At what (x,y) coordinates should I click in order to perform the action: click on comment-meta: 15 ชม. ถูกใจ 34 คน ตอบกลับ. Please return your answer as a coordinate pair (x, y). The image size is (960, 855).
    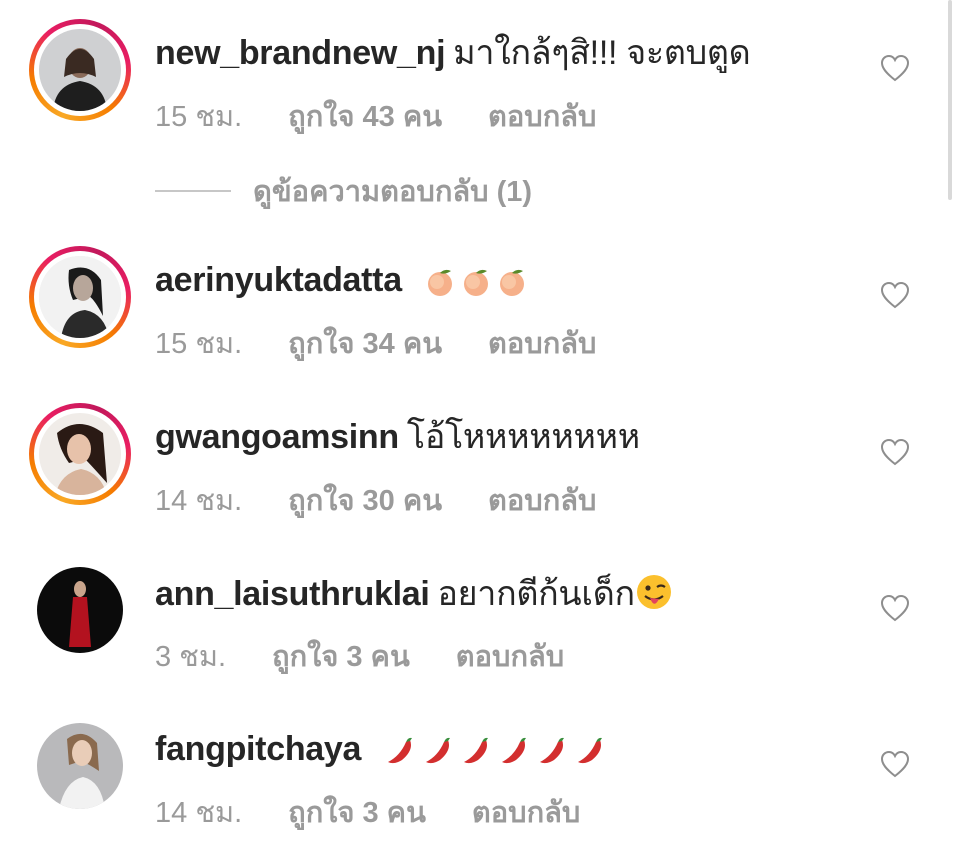
    Looking at the image, I should click on (375, 344).